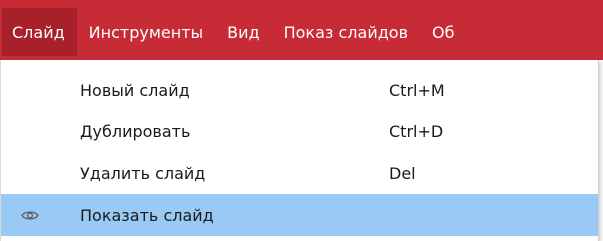 This screenshot has height=241, width=603. What do you see at coordinates (416, 131) in the screenshot?
I see `menu-item-shortcut: Ctrl+D` at bounding box center [416, 131].